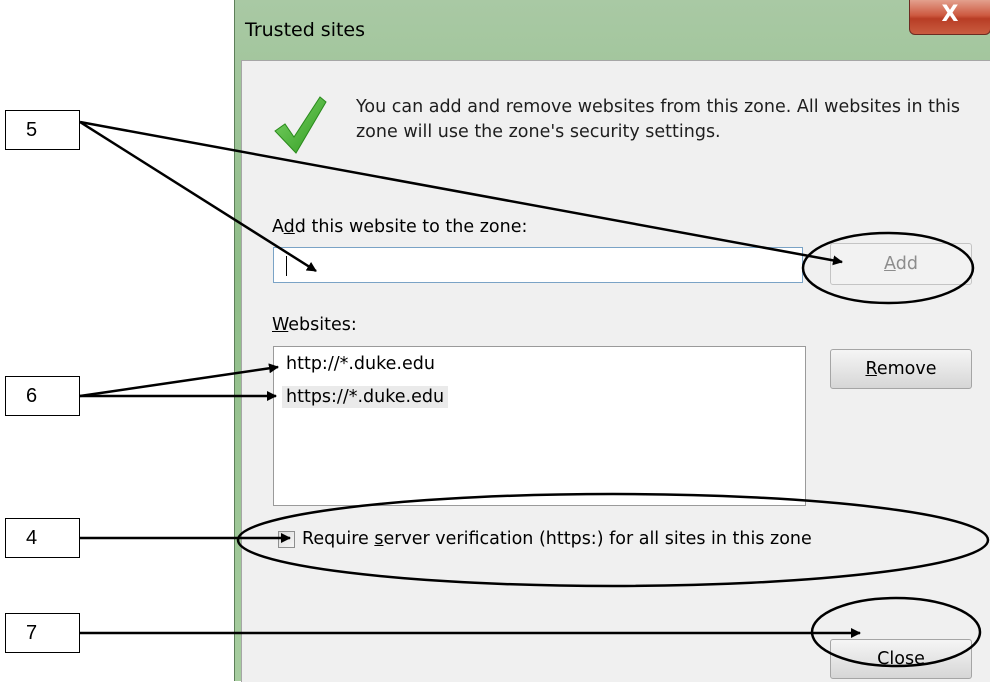  I want to click on add-button: Add, so click(901, 264).